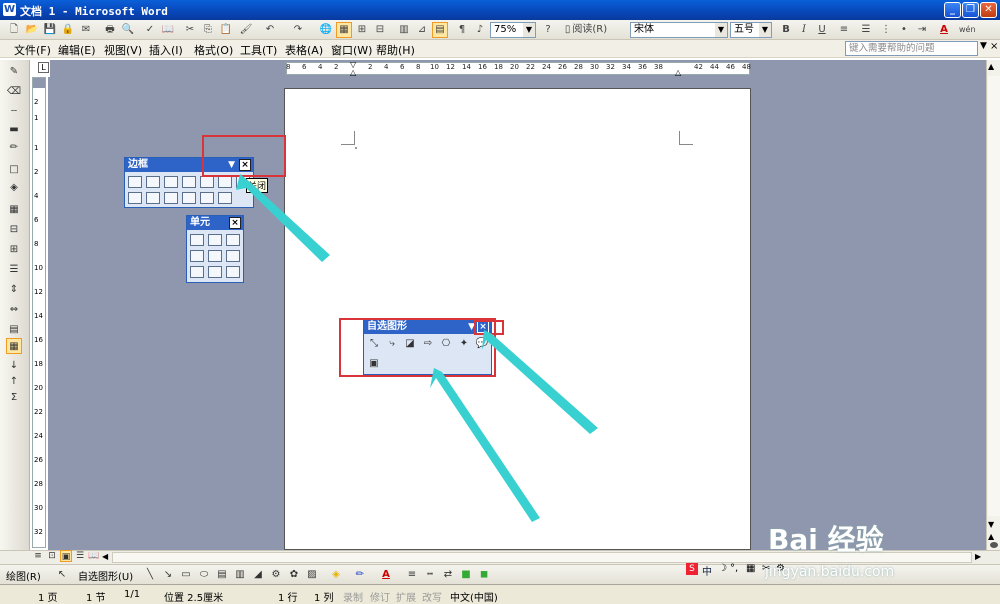 The height and width of the screenshot is (604, 1000). I want to click on arrow-to-autoshapes-close, so click(540, 382).